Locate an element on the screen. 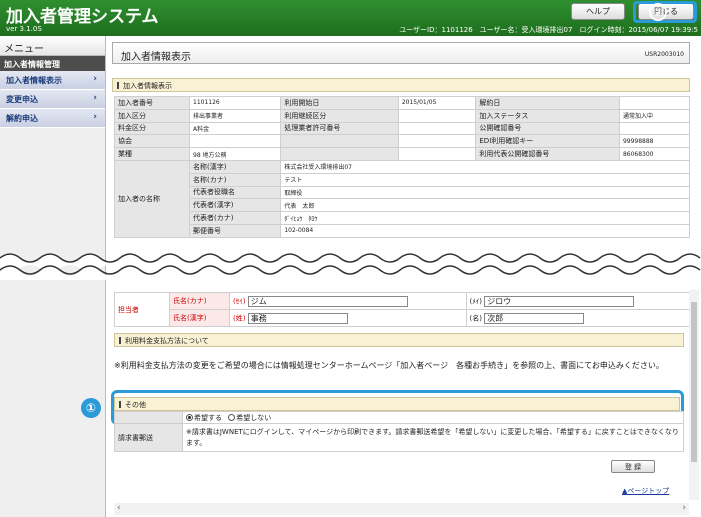 Image resolution: width=701 pixels, height=517 pixels. radio-no is located at coordinates (232, 417).